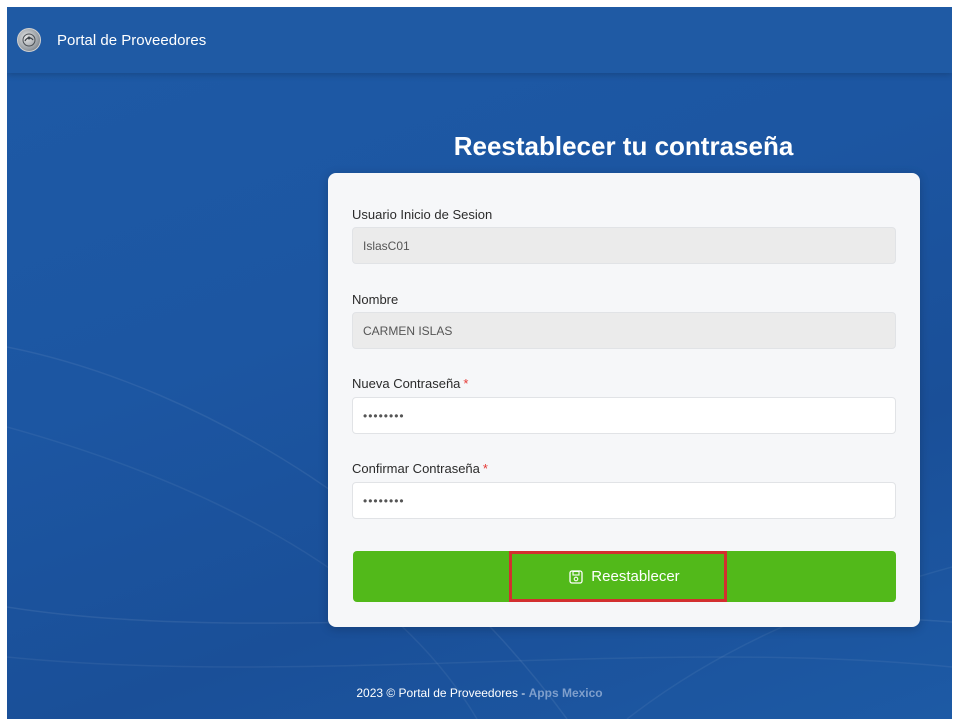 The image size is (954, 719). I want to click on name-label: Nombre, so click(375, 299).